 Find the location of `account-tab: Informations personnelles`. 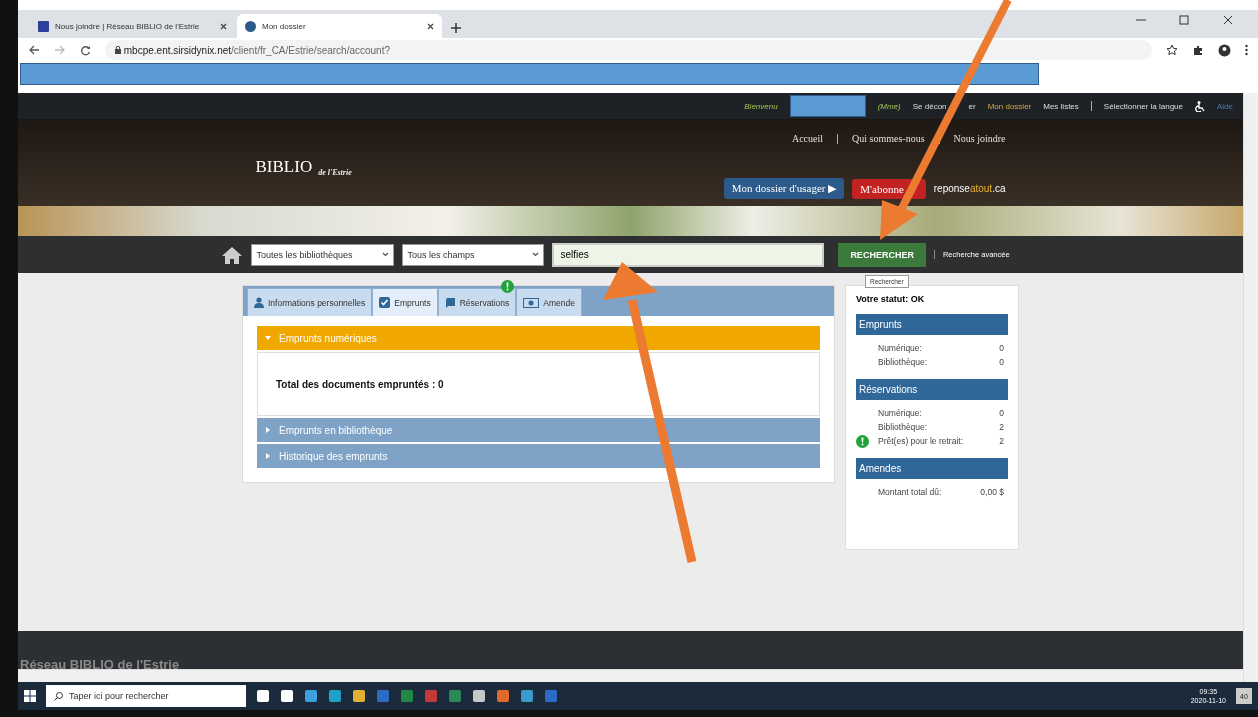

account-tab: Informations personnelles is located at coordinates (310, 302).